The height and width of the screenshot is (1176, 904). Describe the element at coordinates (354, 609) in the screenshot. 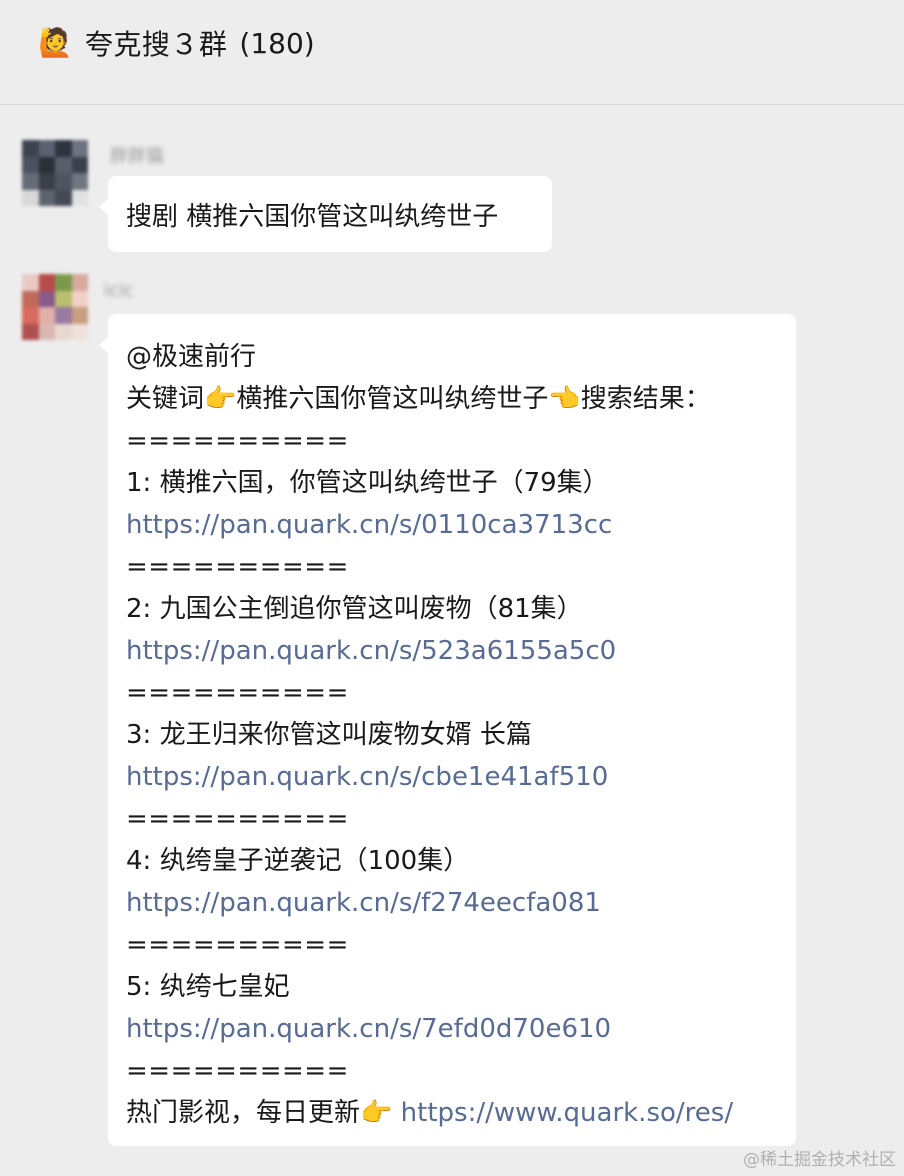

I see `result-title: 2: 九国公主倒追你管这叫废物（81集）` at that location.